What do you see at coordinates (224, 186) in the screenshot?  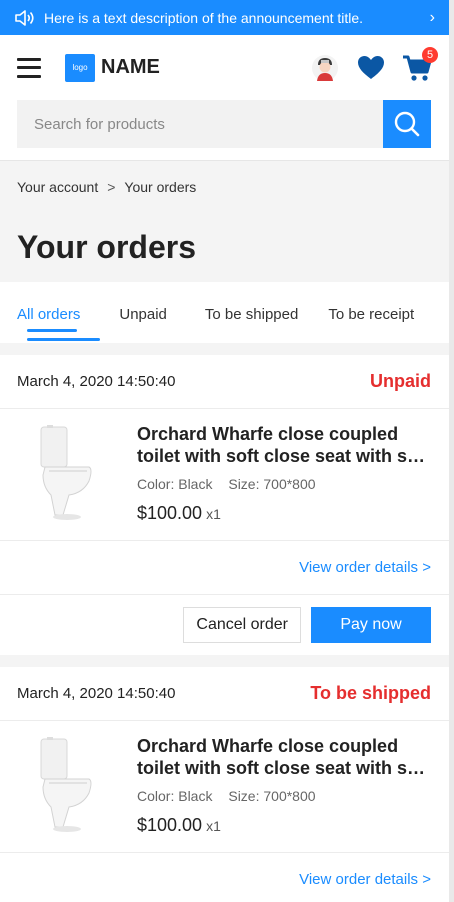 I see `breadcrumb: Your account > Your orders` at bounding box center [224, 186].